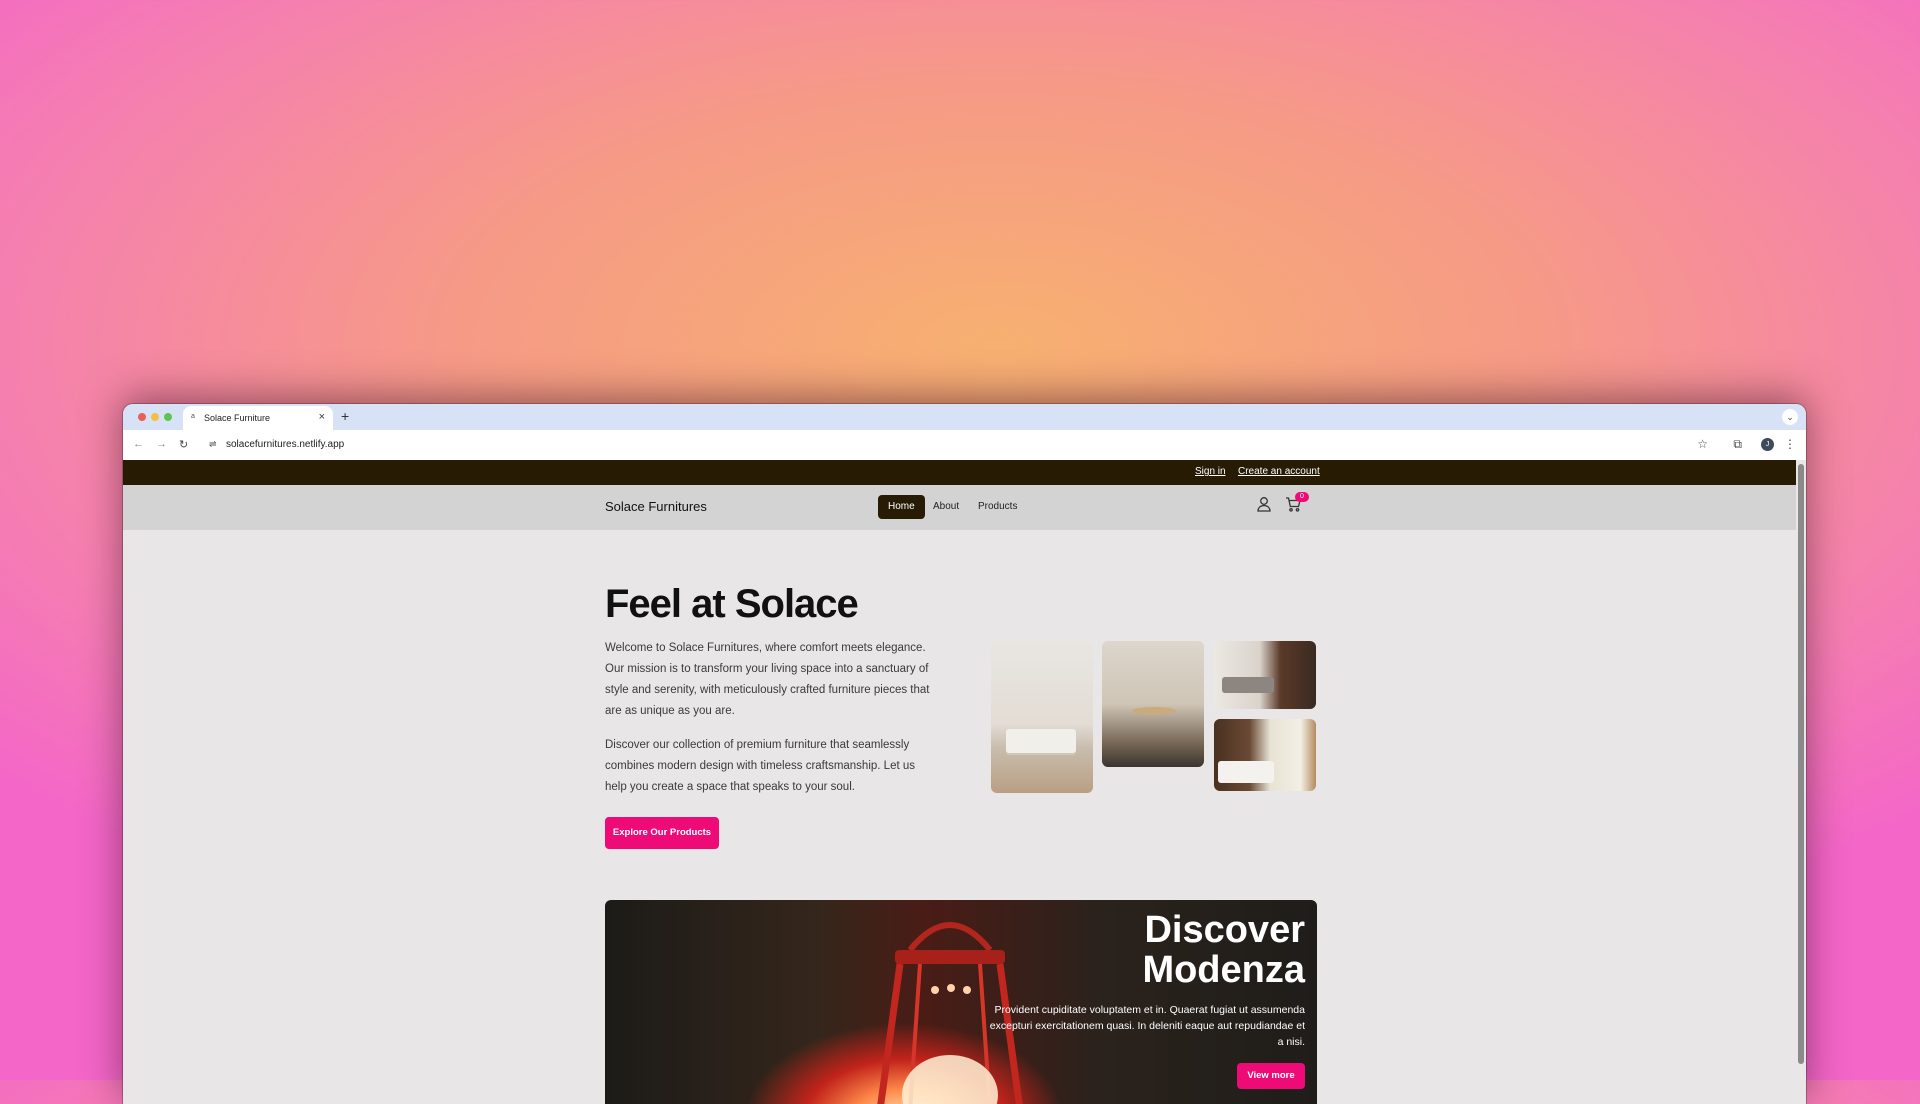 The width and height of the screenshot is (1920, 1104). I want to click on tab-strip: a Solace Furniture × + ⌄, so click(964, 417).